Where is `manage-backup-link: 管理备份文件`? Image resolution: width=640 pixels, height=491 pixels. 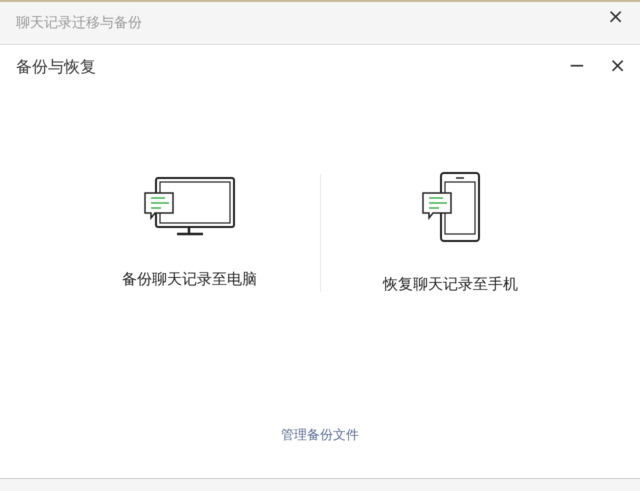
manage-backup-link: 管理备份文件 is located at coordinates (320, 435).